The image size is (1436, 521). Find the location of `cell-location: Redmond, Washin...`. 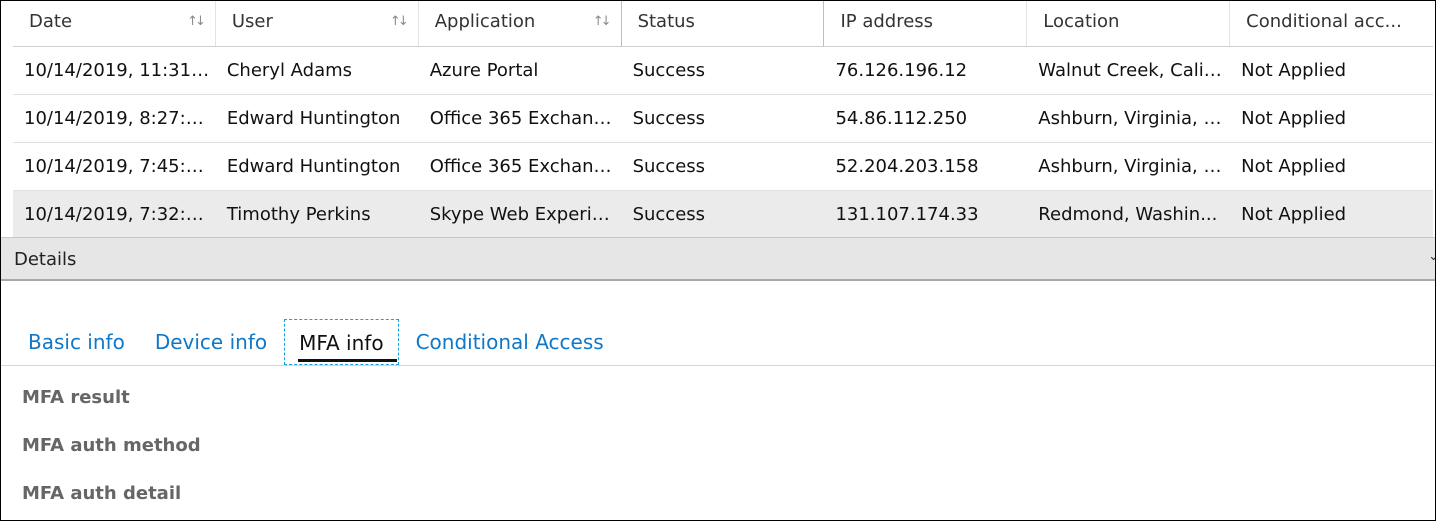

cell-location: Redmond, Washin... is located at coordinates (1128, 214).